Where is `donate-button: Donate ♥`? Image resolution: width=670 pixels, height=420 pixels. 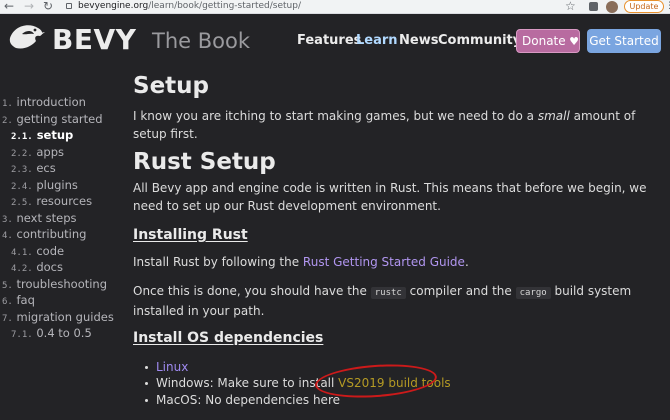 donate-button: Donate ♥ is located at coordinates (548, 41).